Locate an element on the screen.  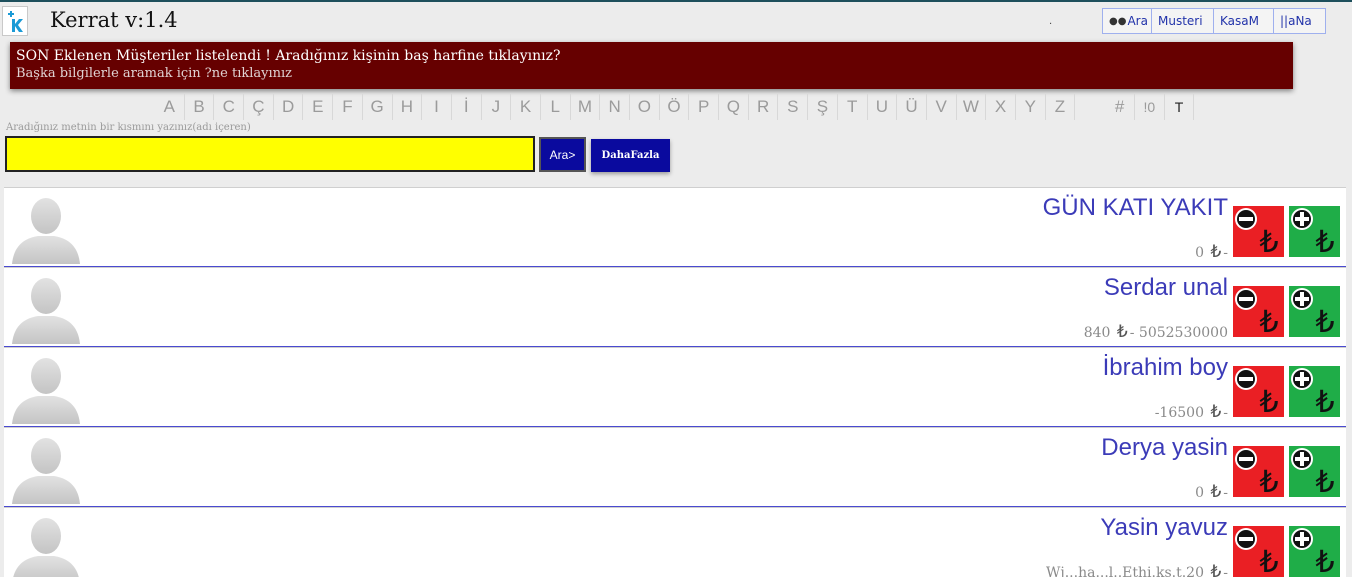
letter-filter-18: P is located at coordinates (704, 107).